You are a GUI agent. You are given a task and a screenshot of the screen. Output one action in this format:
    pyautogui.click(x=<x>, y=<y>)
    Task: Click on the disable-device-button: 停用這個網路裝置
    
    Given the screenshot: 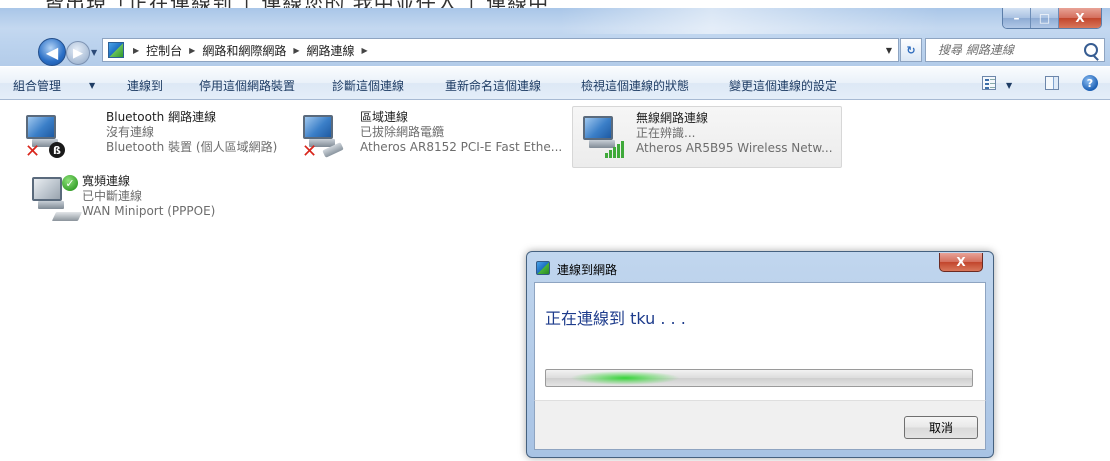 What is the action you would take?
    pyautogui.click(x=247, y=85)
    